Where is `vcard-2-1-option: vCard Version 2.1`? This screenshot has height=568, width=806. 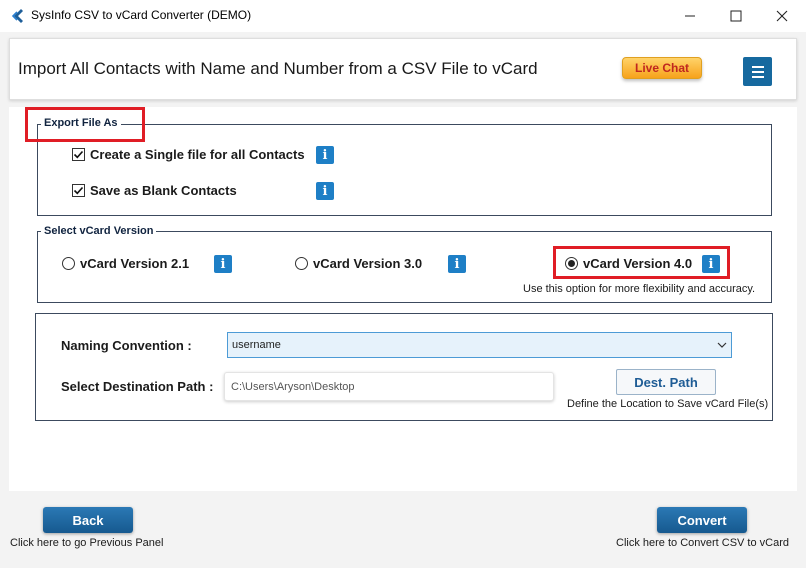 vcard-2-1-option: vCard Version 2.1 is located at coordinates (125, 263).